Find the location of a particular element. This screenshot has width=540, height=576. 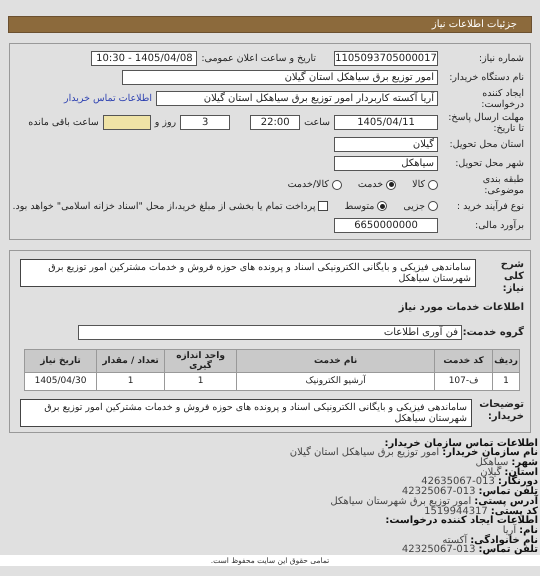

field-label: نوع فرآیند خرید : is located at coordinates (490, 206).